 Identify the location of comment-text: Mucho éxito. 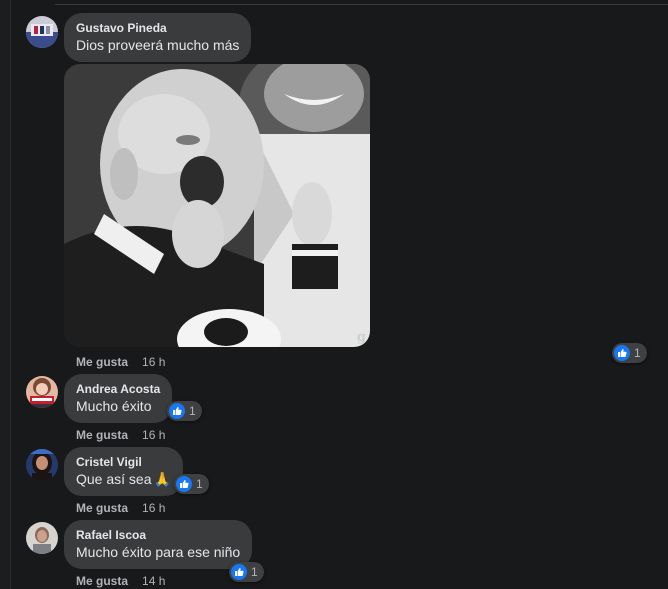
(114, 406).